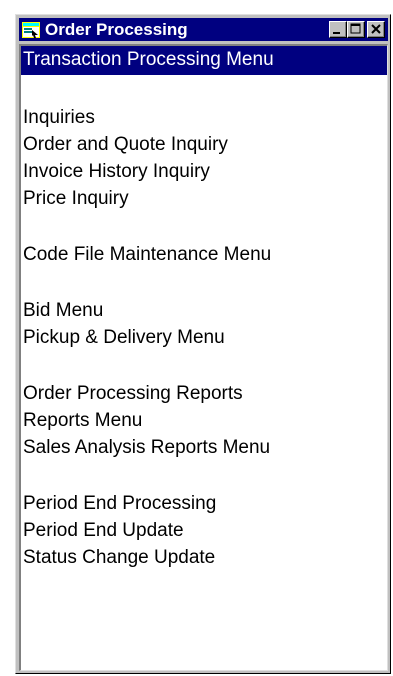  What do you see at coordinates (204, 393) in the screenshot?
I see `menu-item-order-processing-reports: Order Processing Reports` at bounding box center [204, 393].